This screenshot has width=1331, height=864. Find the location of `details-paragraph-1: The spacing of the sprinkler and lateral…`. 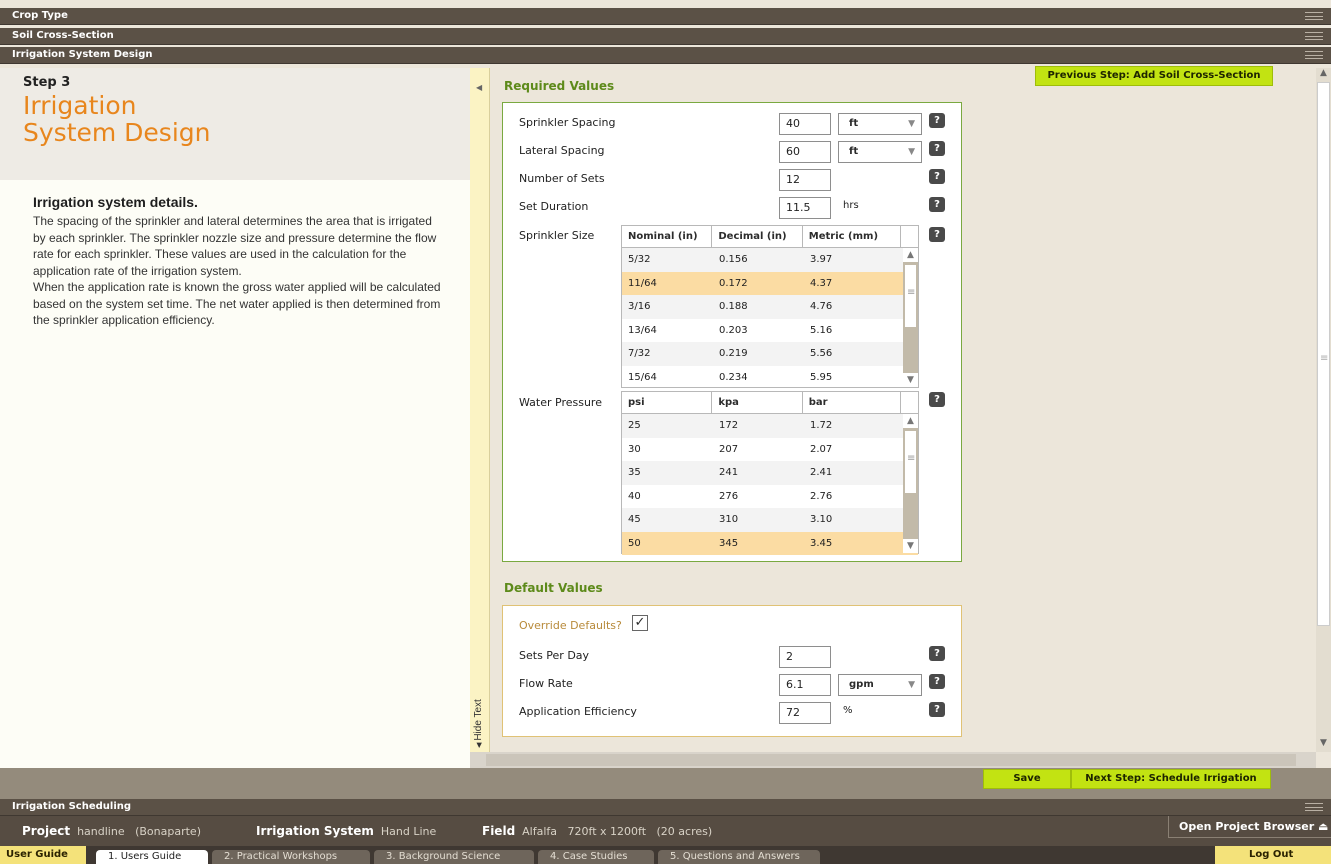

details-paragraph-1: The spacing of the sprinkler and lateral… is located at coordinates (235, 246).